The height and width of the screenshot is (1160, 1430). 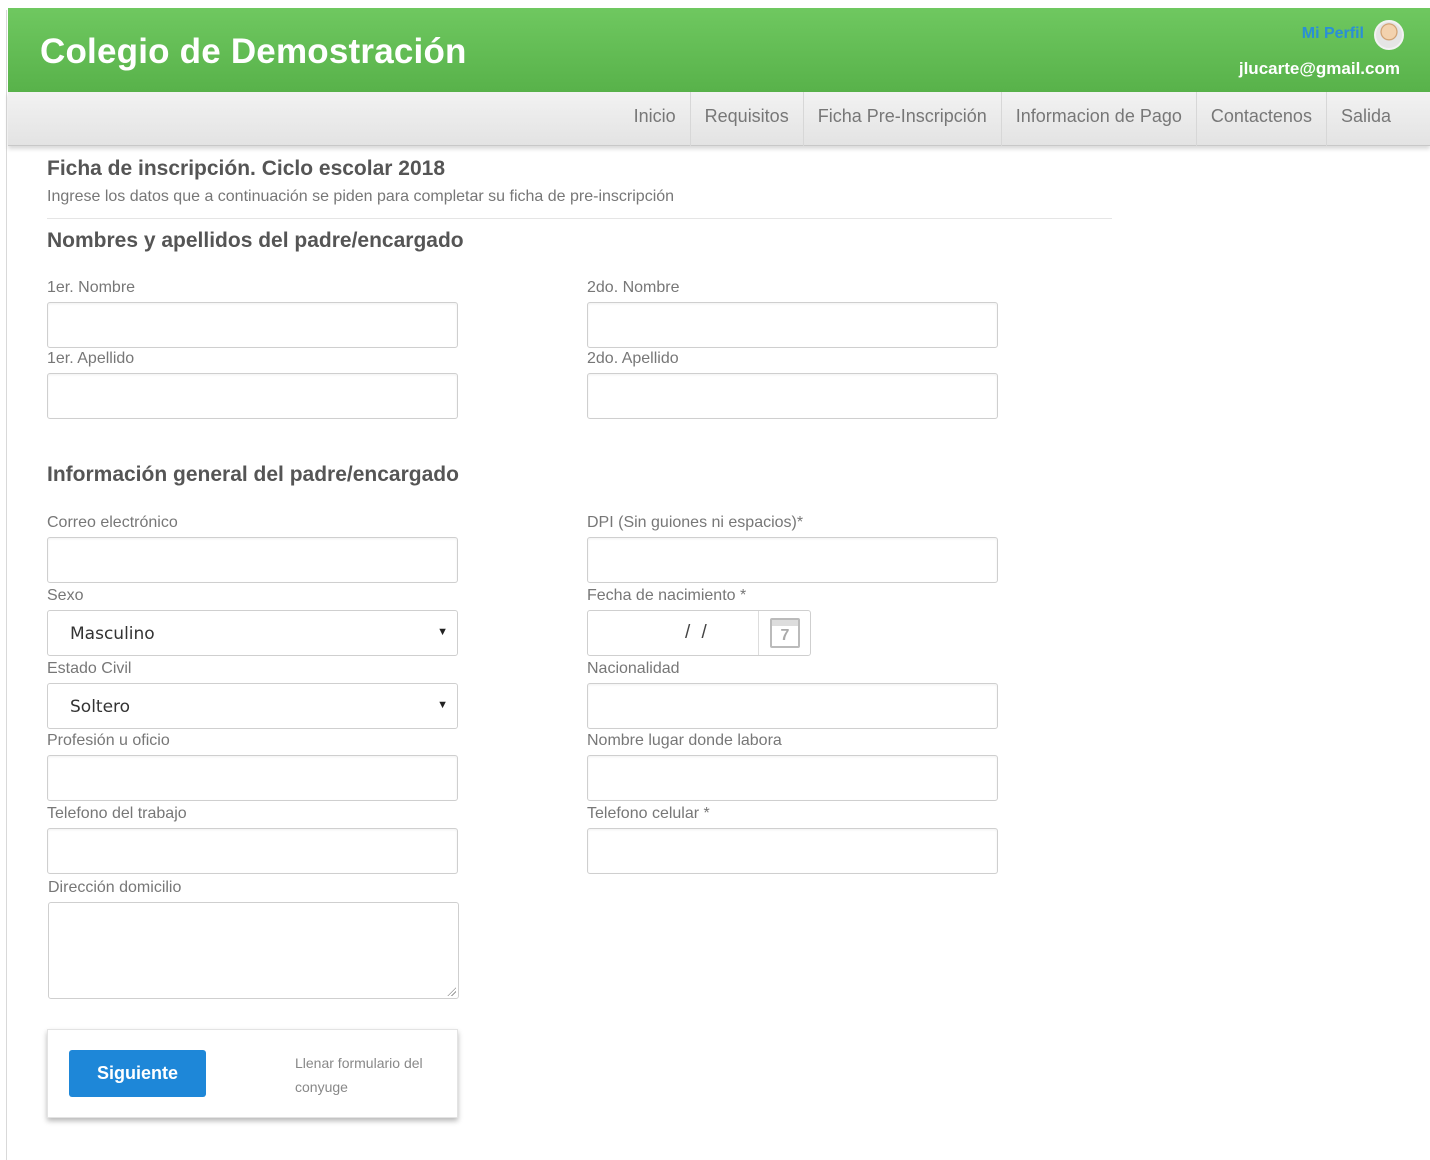 I want to click on nav-item-informacion-de-pago: Informacion de Pago, so click(x=1098, y=119).